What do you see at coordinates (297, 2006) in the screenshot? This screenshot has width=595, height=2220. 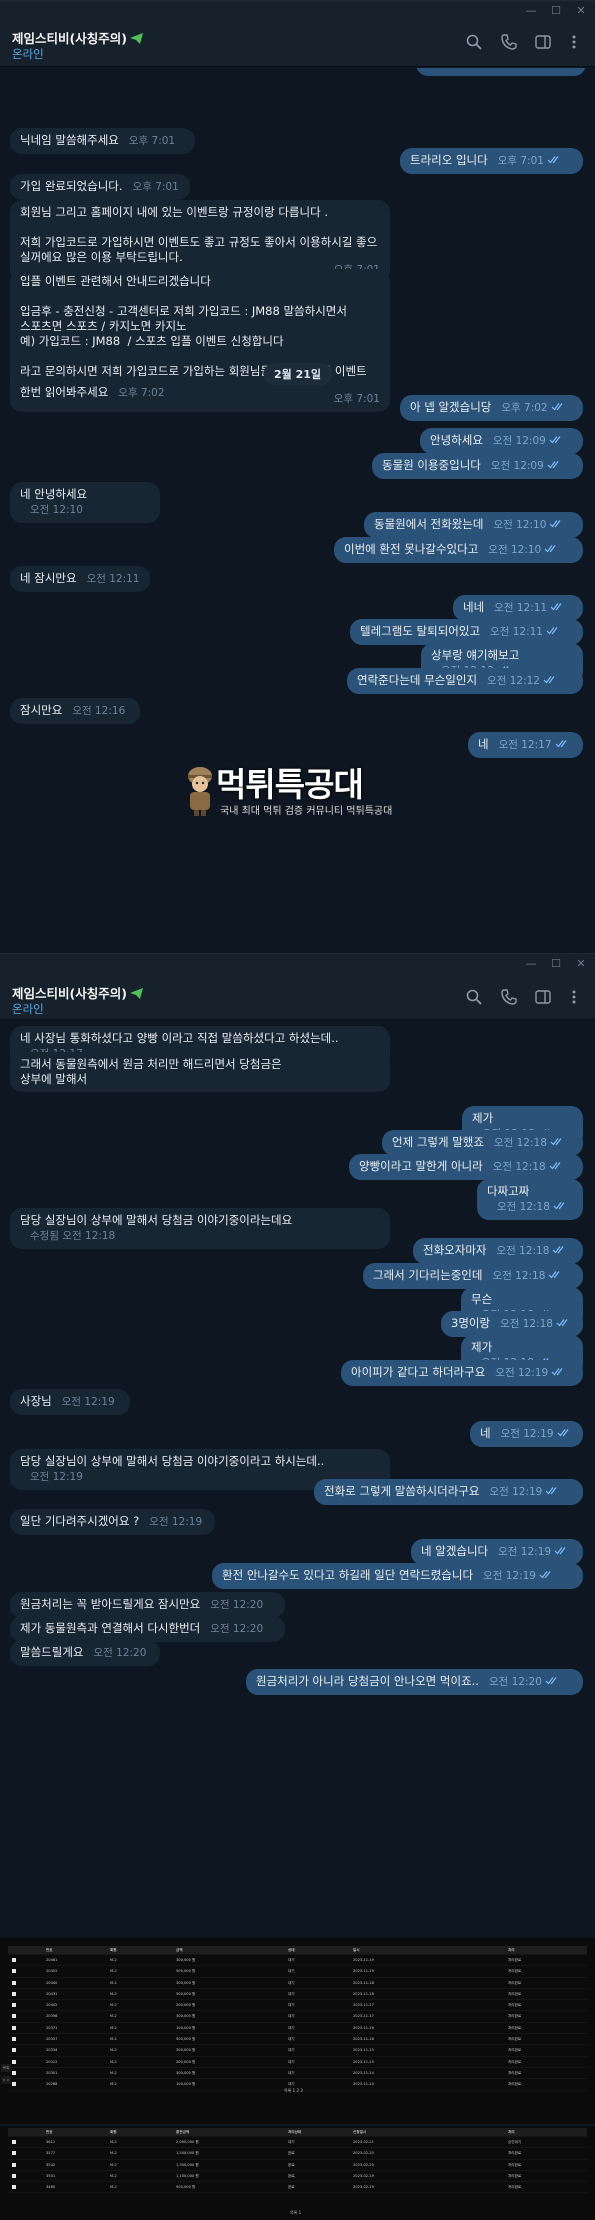 I see `table-row: 20402 M-2 200,000 원 대기 2023-11-17 처리완료` at bounding box center [297, 2006].